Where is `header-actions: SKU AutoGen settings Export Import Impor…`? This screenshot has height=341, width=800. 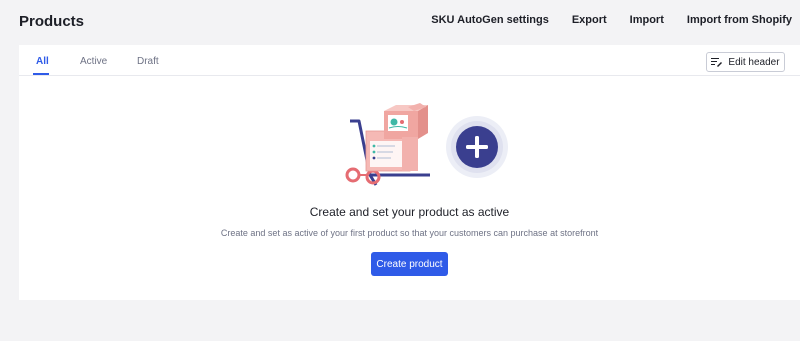
header-actions: SKU AutoGen settings Export Import Impor… is located at coordinates (611, 20).